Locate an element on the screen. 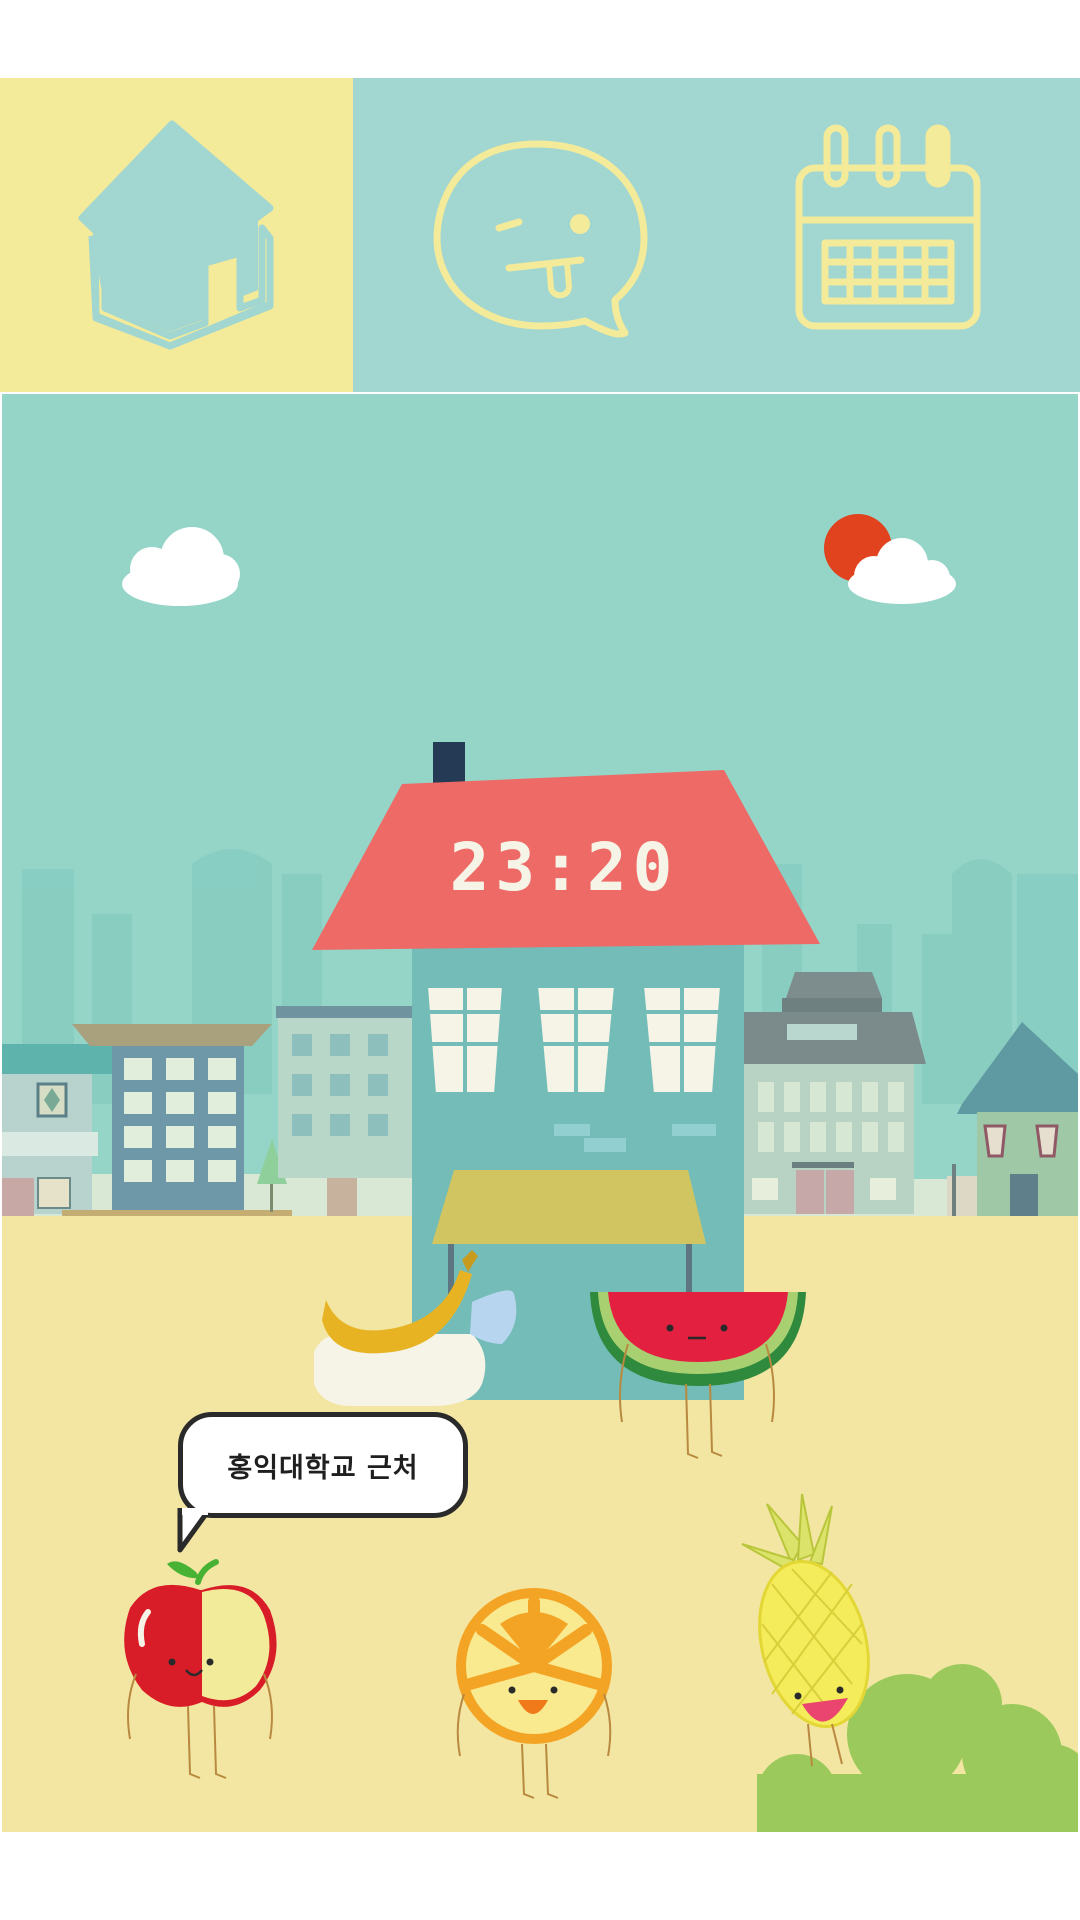  watermelon-character is located at coordinates (698, 1375).